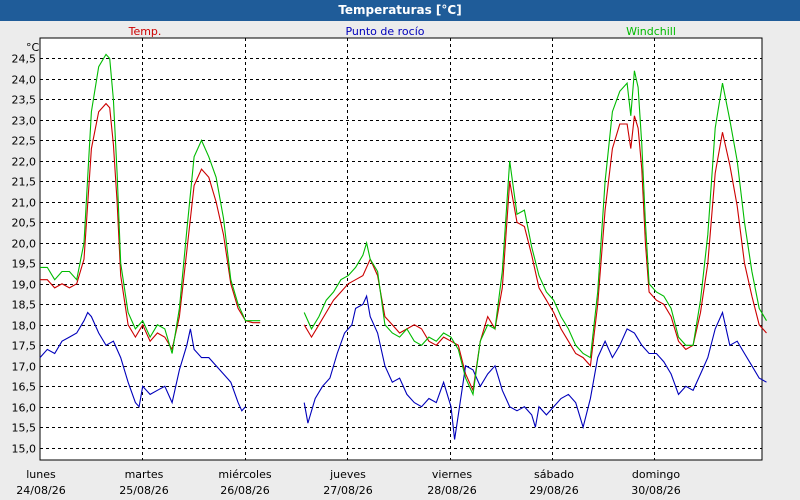 This screenshot has height=500, width=800. I want to click on y-tick-label: 18,0, so click(24, 326).